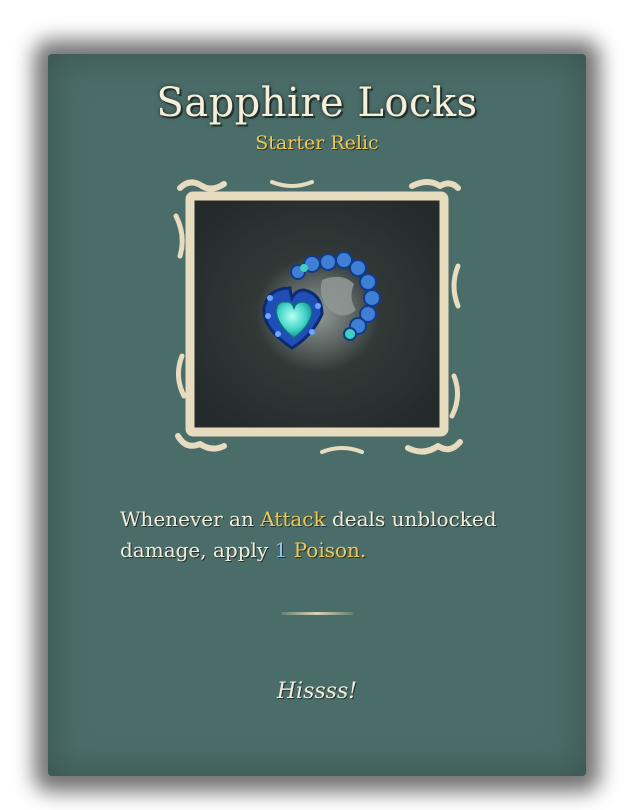 The height and width of the screenshot is (810, 640). What do you see at coordinates (317, 143) in the screenshot?
I see `relic-rarity: Starter Relic` at bounding box center [317, 143].